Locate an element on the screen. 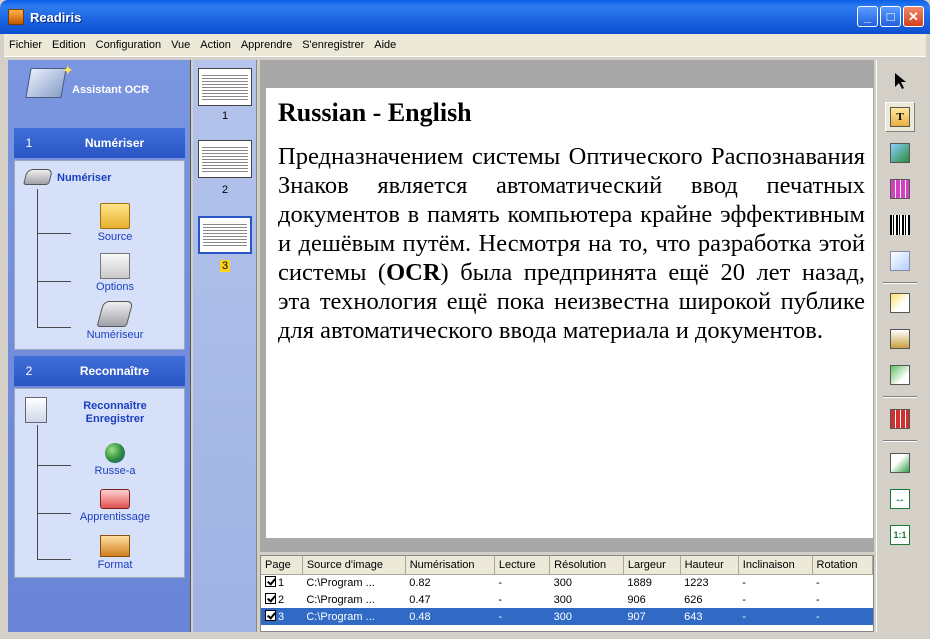 Image resolution: width=930 pixels, height=639 pixels. menu-action: Action is located at coordinates (215, 45).